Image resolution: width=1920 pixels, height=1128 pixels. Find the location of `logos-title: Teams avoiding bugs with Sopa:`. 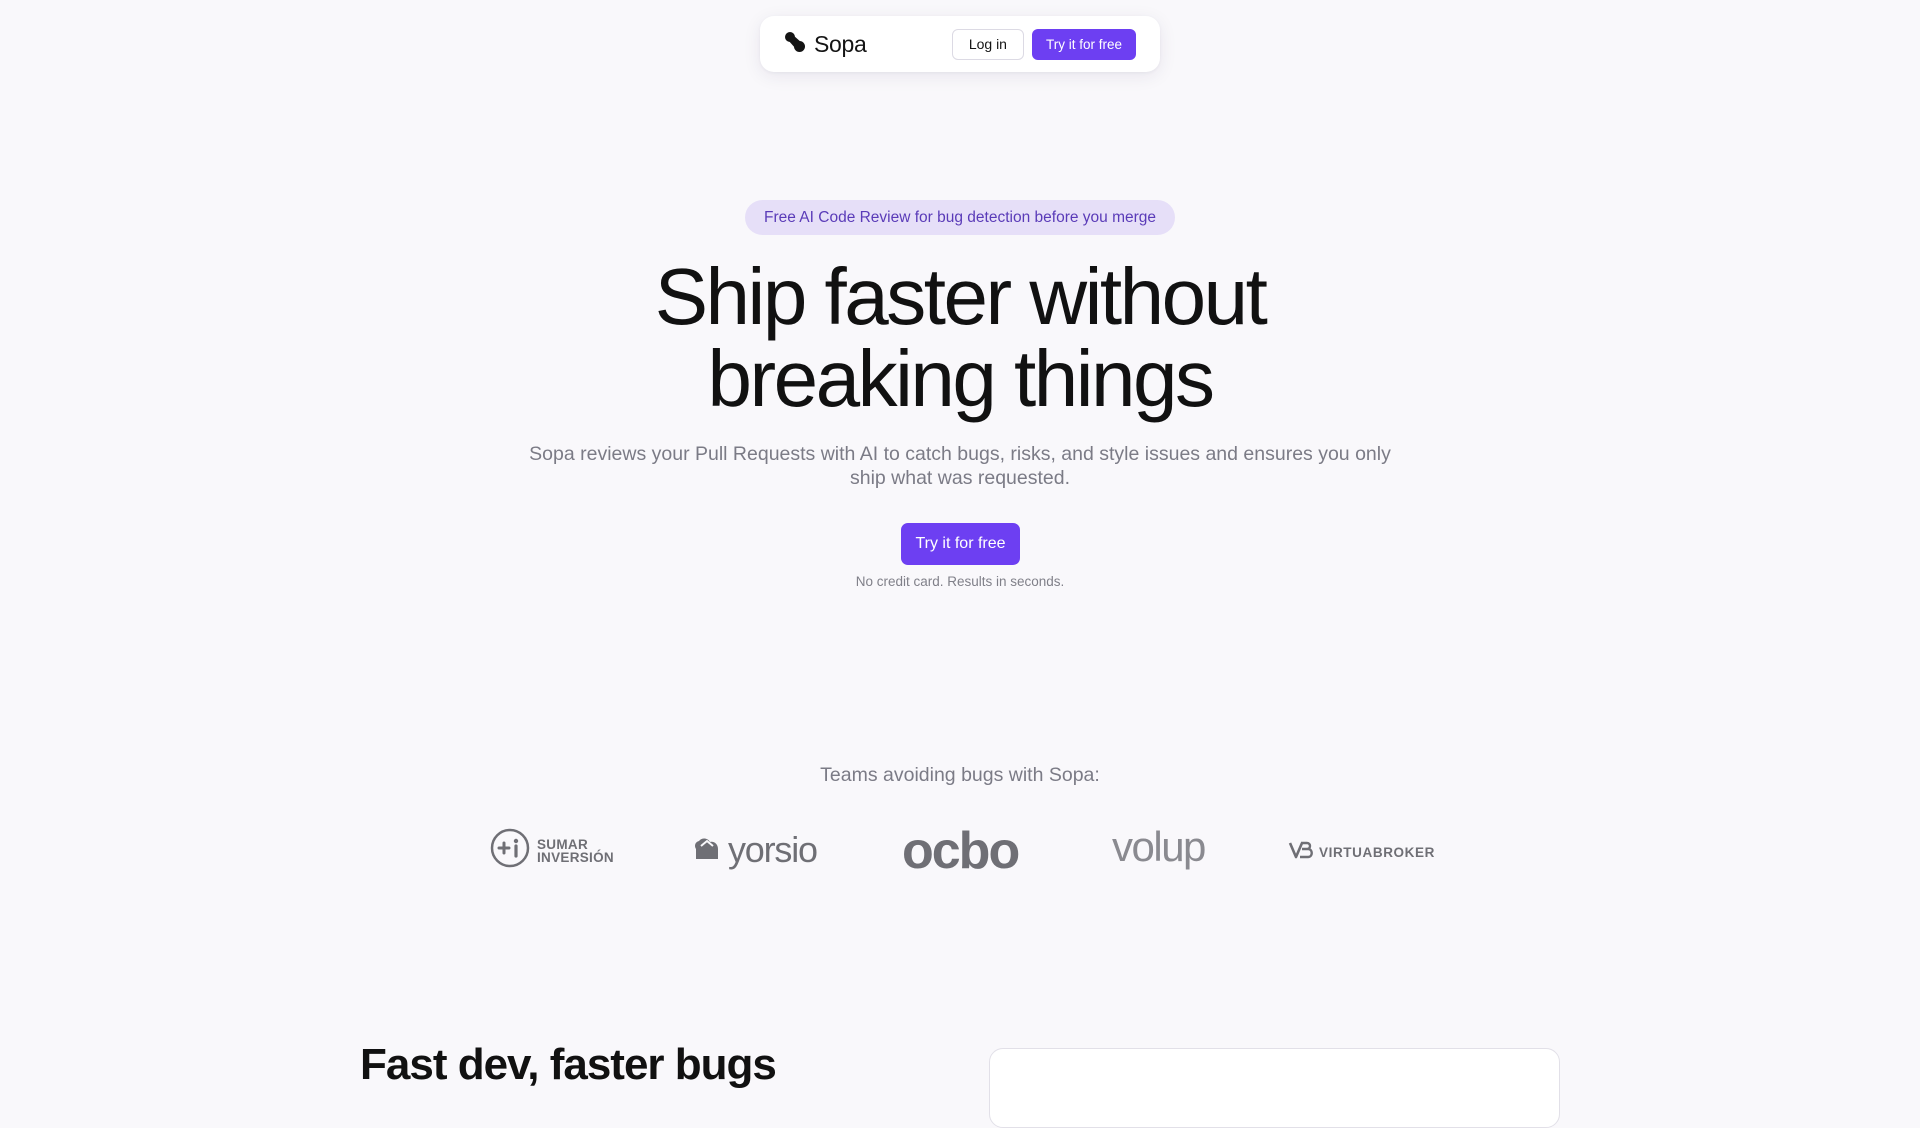

logos-title: Teams avoiding bugs with Sopa: is located at coordinates (960, 775).